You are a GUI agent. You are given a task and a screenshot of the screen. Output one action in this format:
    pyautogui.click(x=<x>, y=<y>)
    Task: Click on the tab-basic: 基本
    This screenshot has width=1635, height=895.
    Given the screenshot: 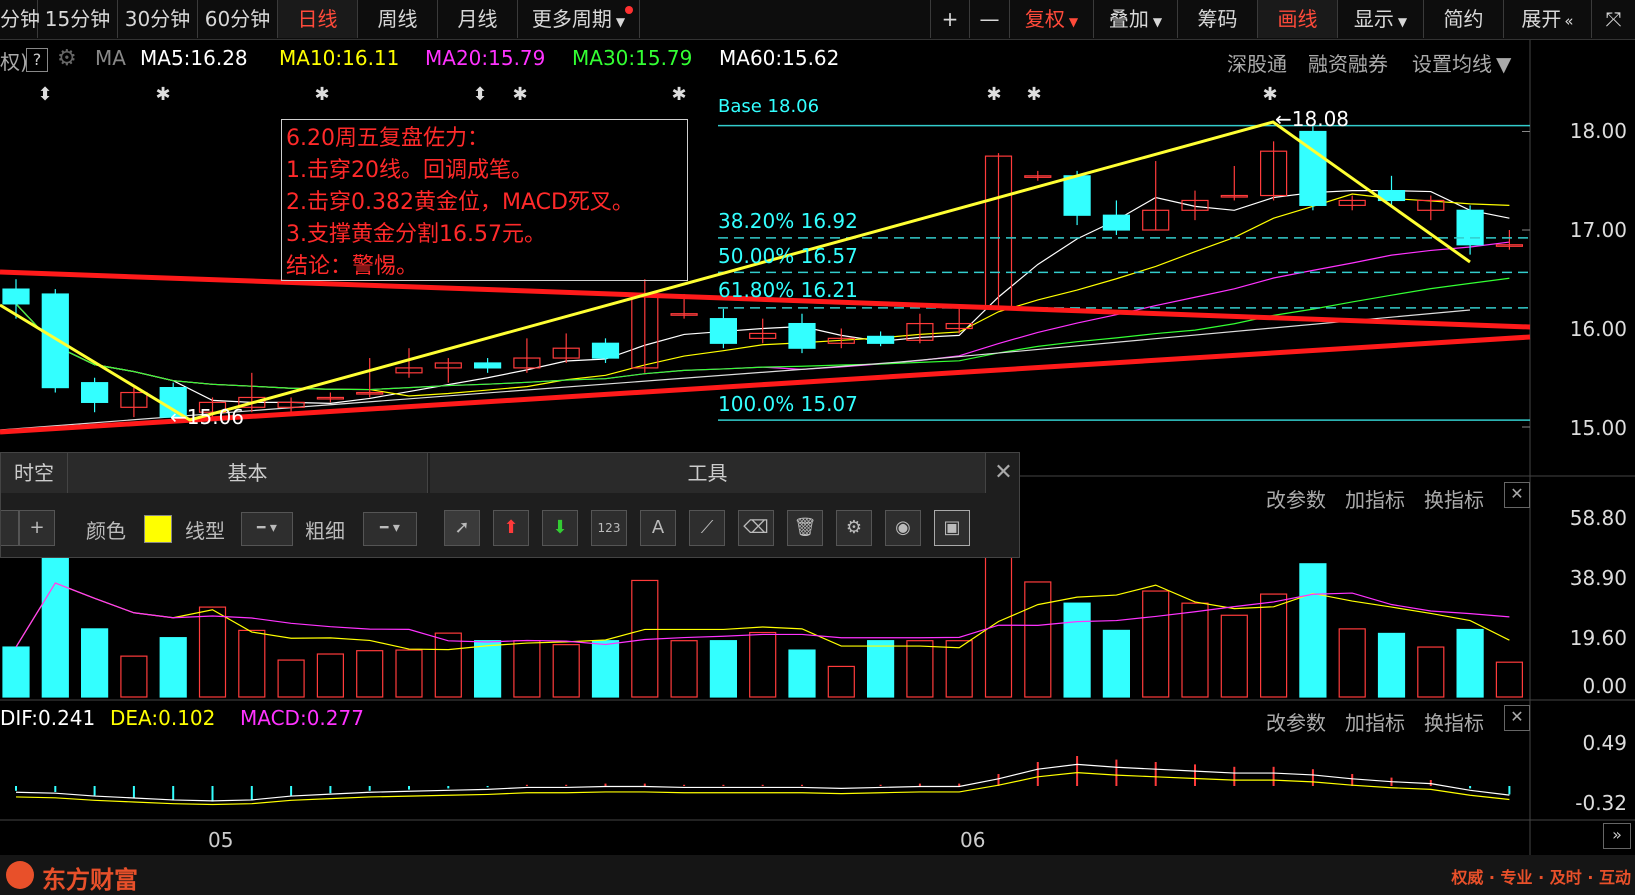 What is the action you would take?
    pyautogui.click(x=248, y=473)
    